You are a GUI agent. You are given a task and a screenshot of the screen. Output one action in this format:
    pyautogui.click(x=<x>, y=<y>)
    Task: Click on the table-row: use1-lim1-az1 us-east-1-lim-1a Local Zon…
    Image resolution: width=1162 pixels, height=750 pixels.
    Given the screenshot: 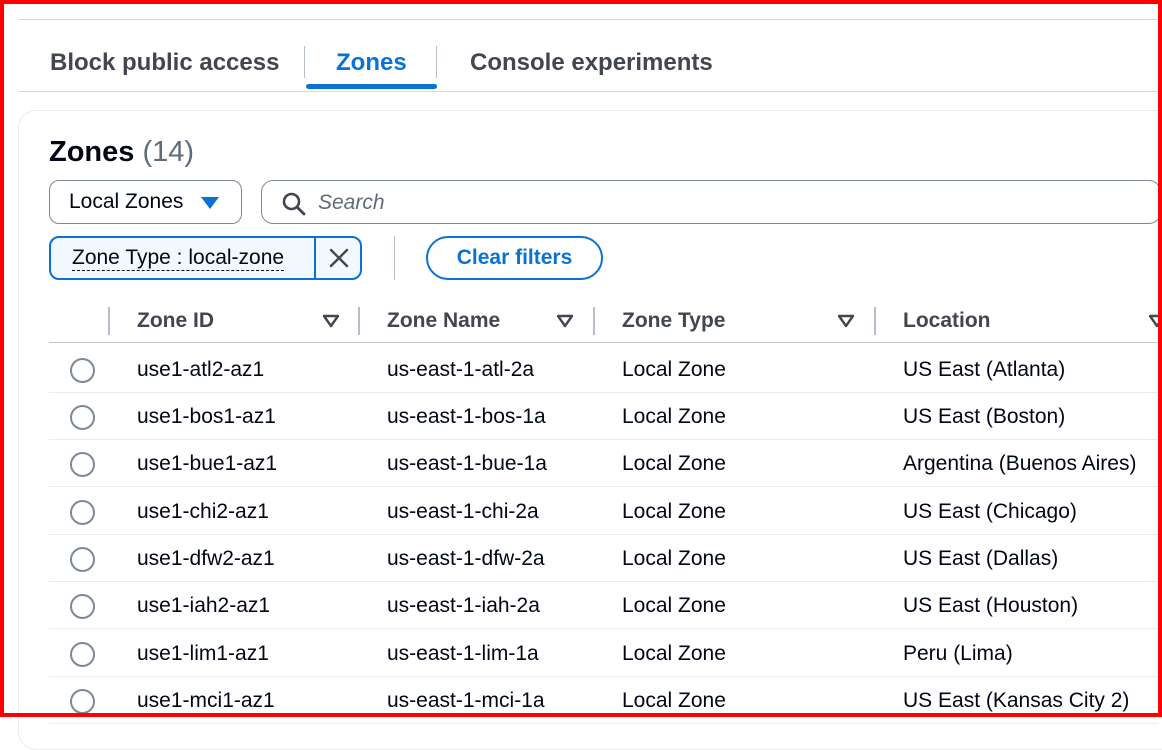 What is the action you would take?
    pyautogui.click(x=603, y=653)
    